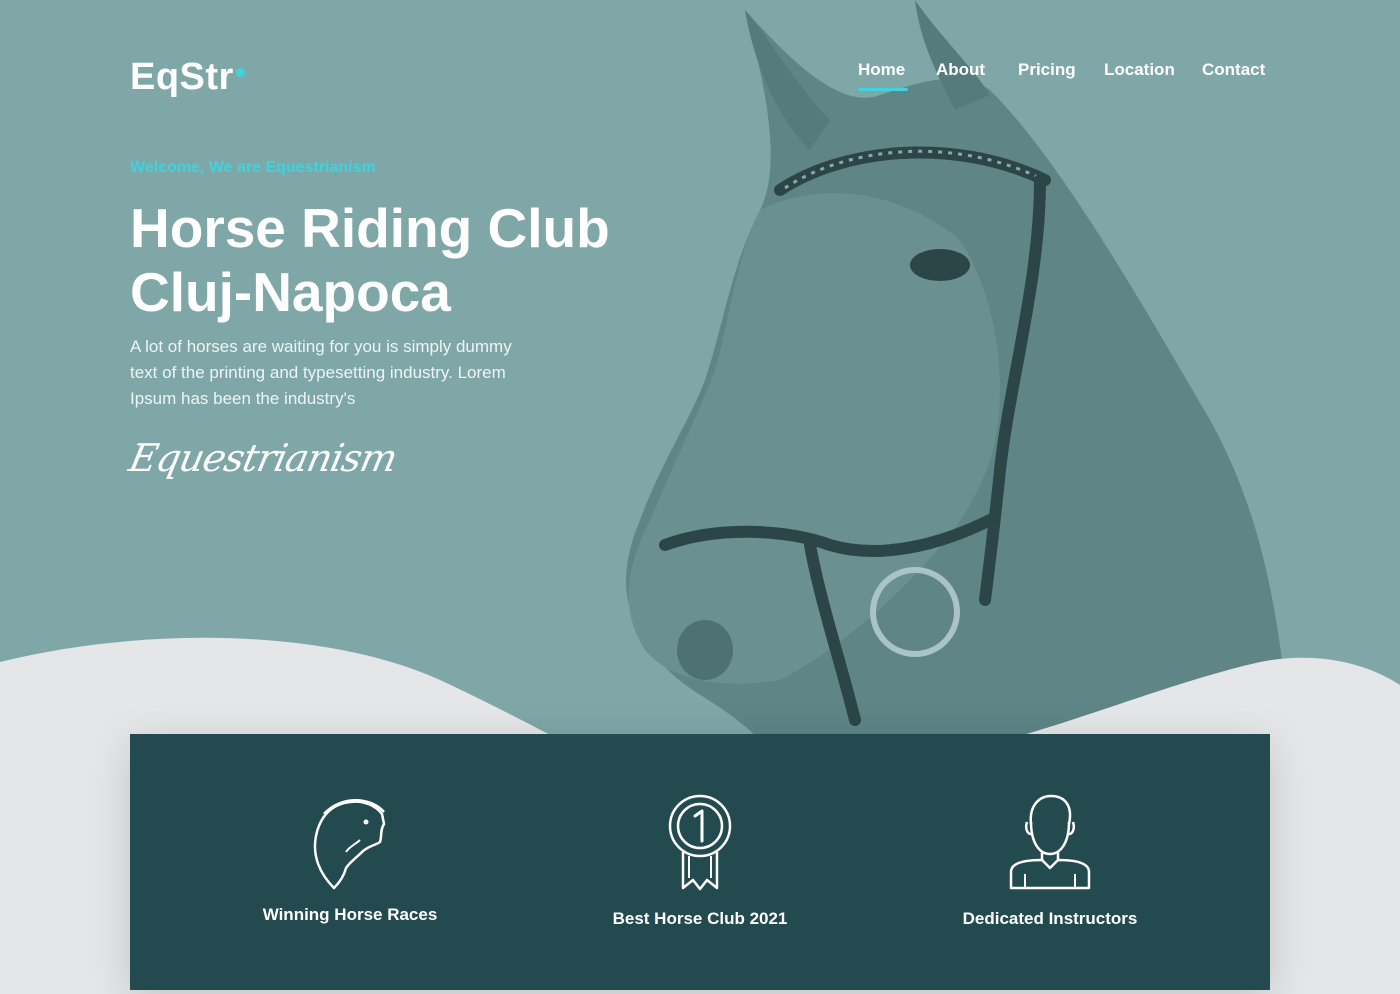 The height and width of the screenshot is (994, 1400). I want to click on feature-winning-races: Winning Horse Races, so click(350, 862).